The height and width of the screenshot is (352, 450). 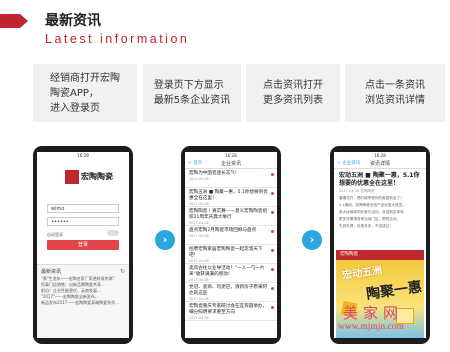 What do you see at coordinates (14, 21) in the screenshot?
I see `header-decoration-icon` at bounding box center [14, 21].